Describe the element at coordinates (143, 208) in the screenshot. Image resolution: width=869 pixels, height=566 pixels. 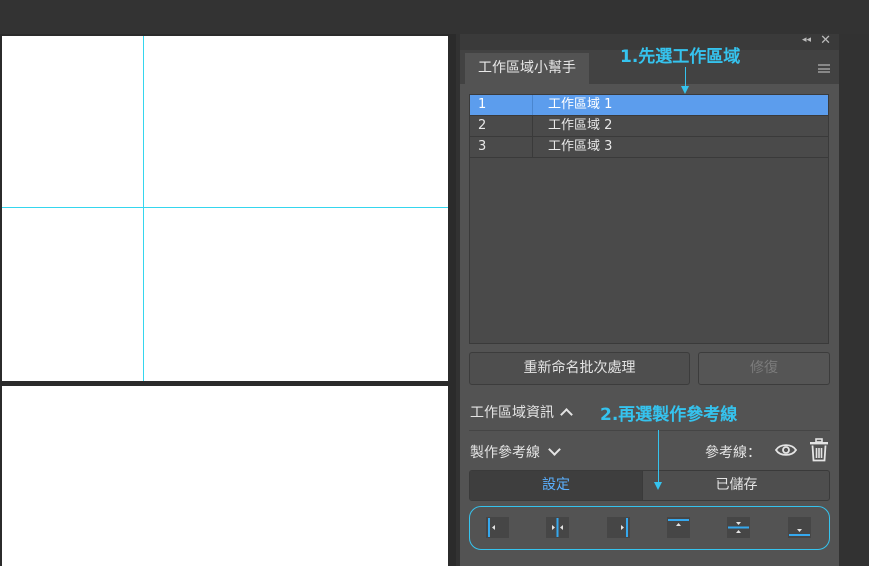
I see `vertical-guide` at that location.